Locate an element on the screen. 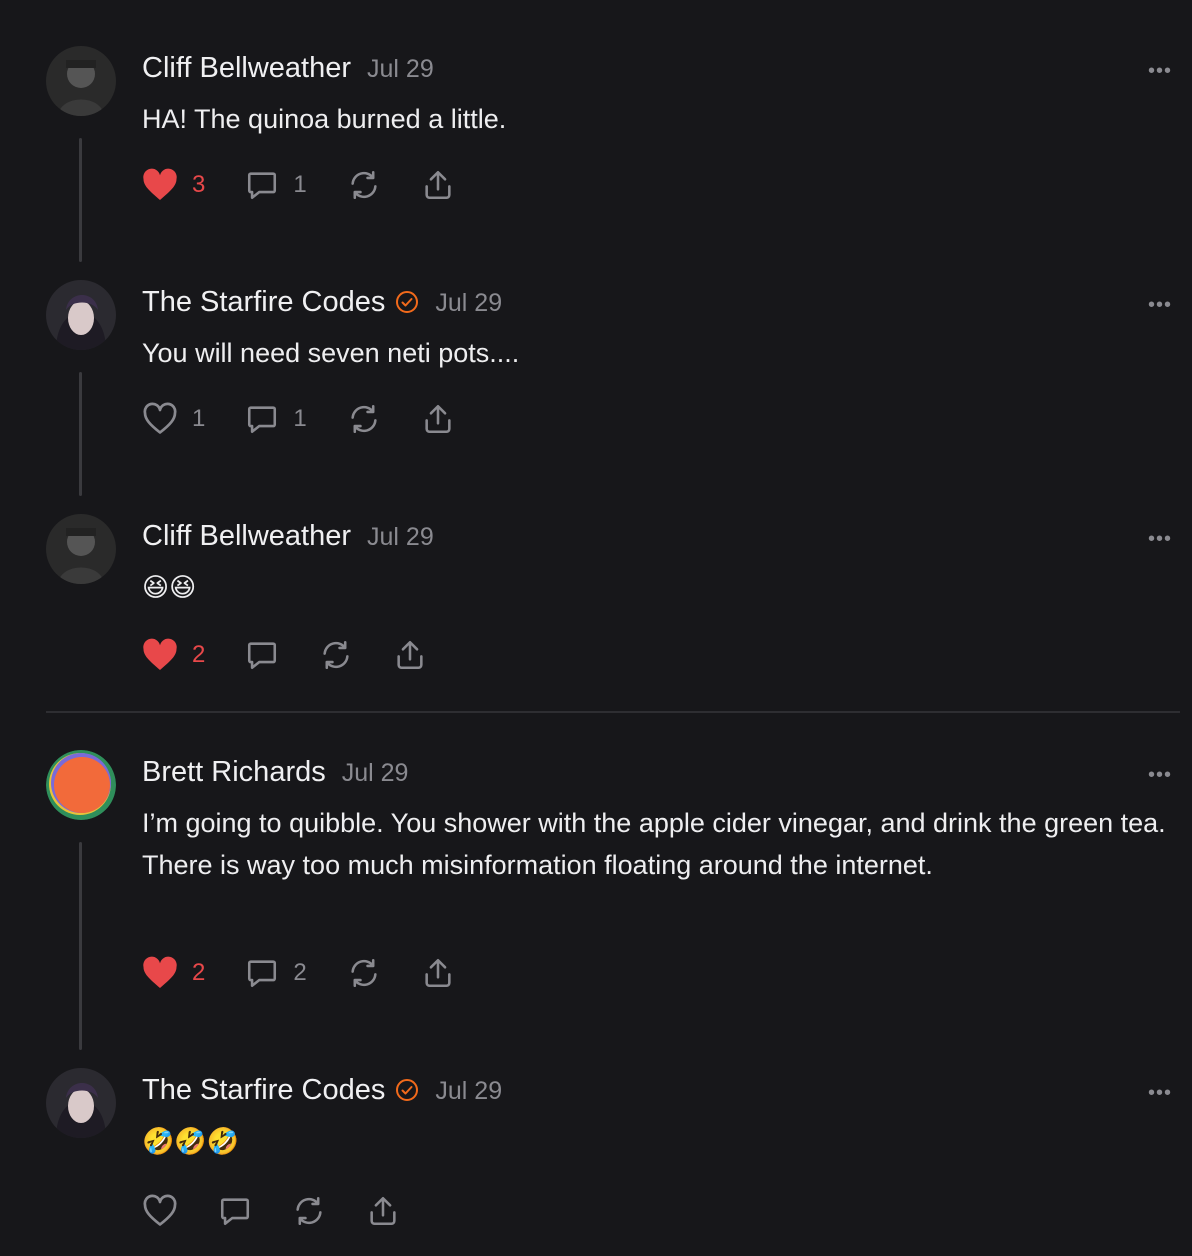  post-text: 🤣🤣🤣 is located at coordinates (191, 1141).